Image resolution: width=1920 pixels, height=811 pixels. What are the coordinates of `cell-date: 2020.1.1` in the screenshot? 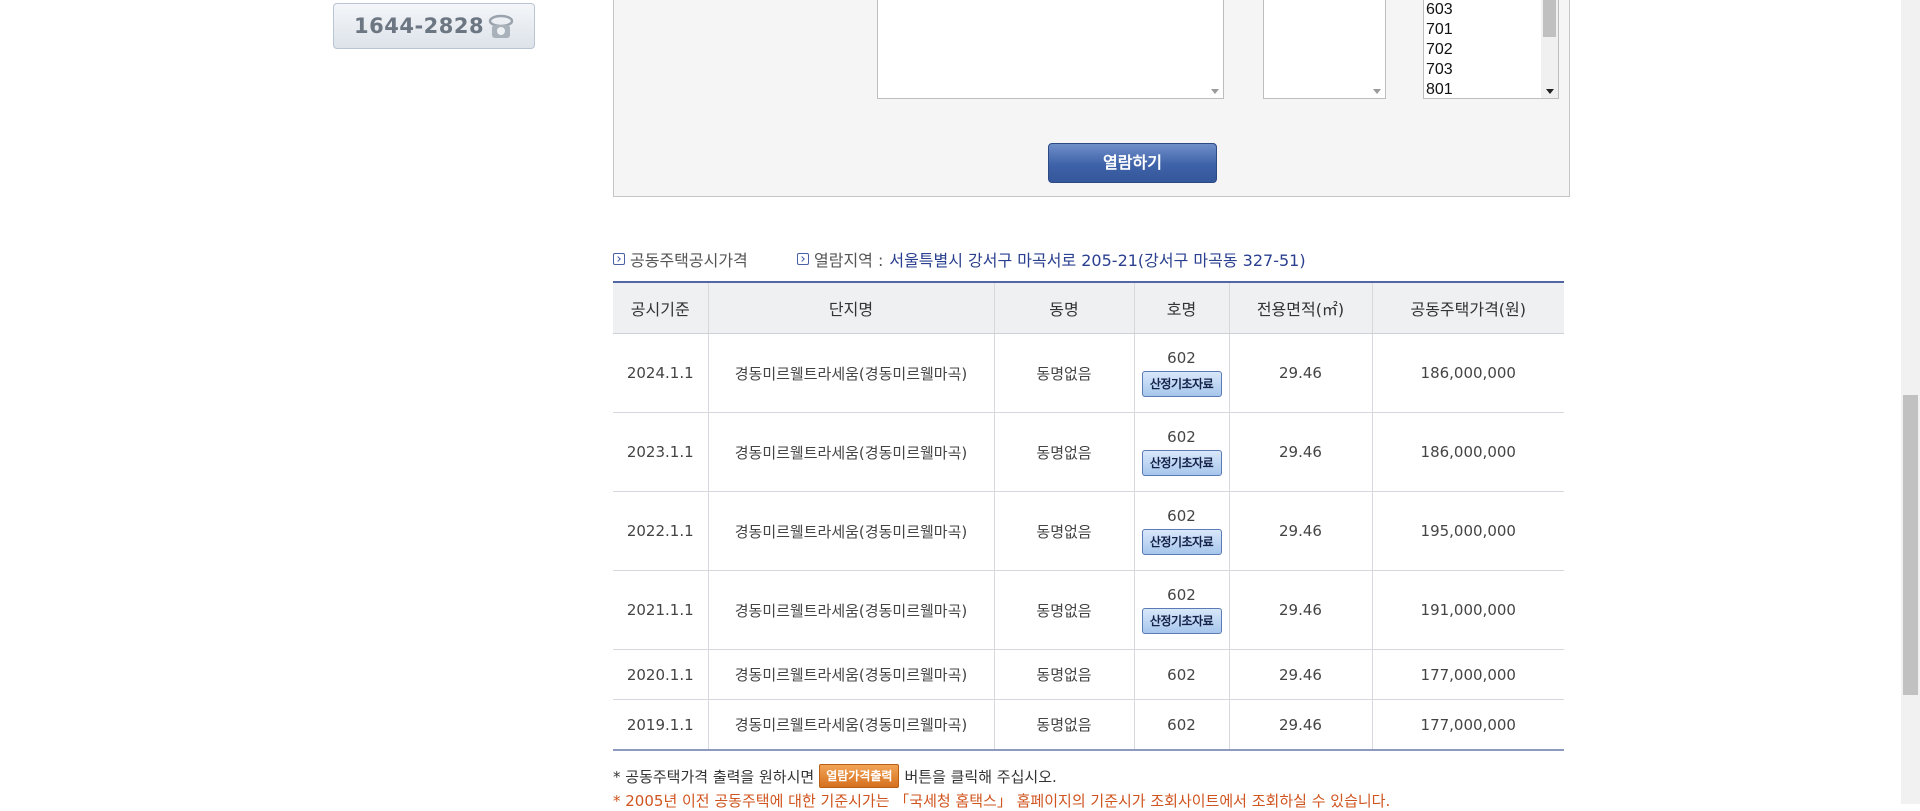 It's located at (661, 674).